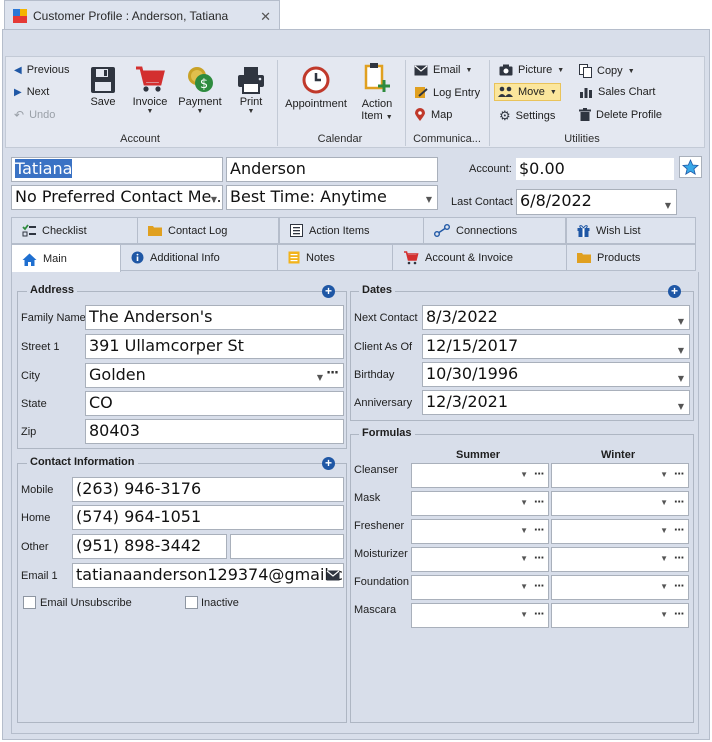 The width and height of the screenshot is (712, 742). What do you see at coordinates (556, 317) in the screenshot?
I see `next-contact-date: 8/3/2022 ▼` at bounding box center [556, 317].